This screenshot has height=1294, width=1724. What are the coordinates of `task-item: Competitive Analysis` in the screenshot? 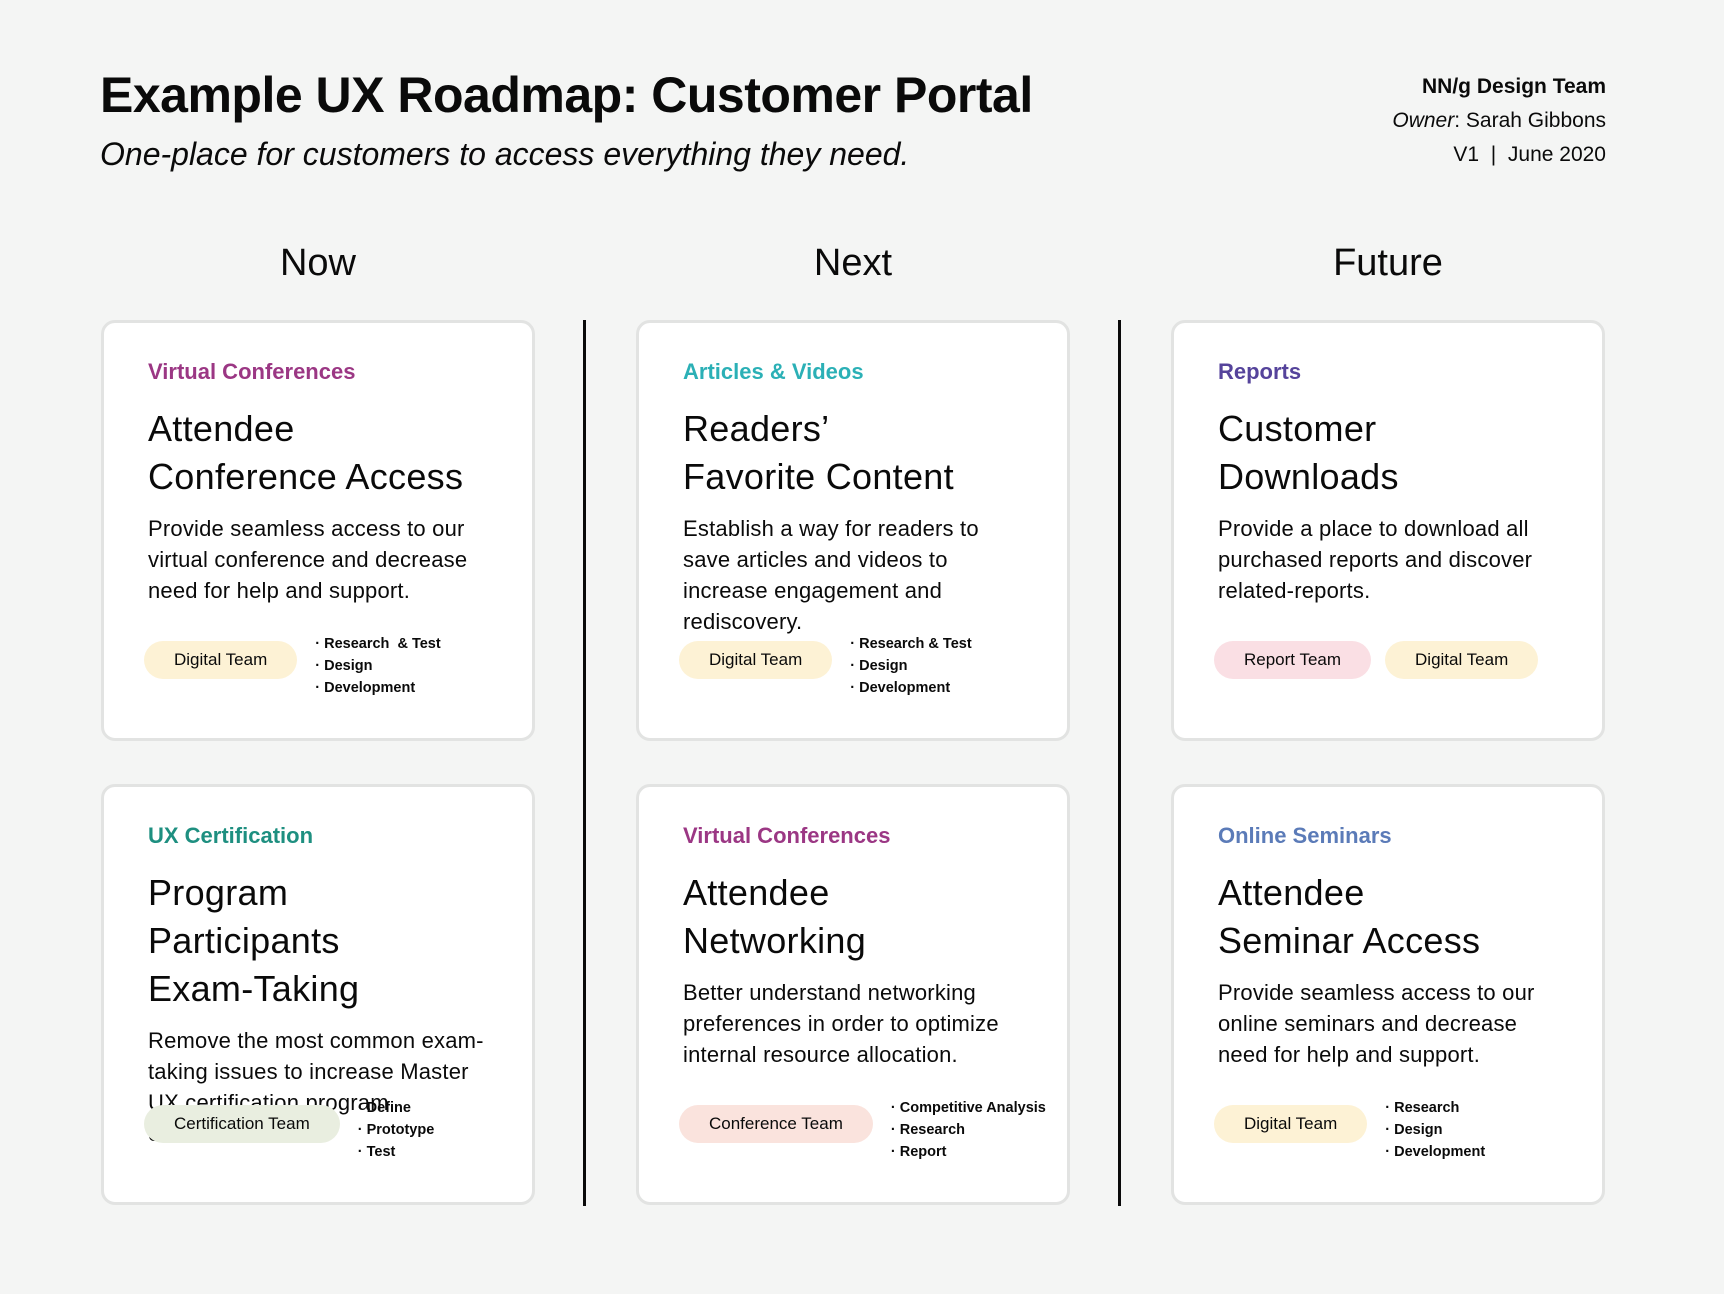 It's located at (968, 1108).